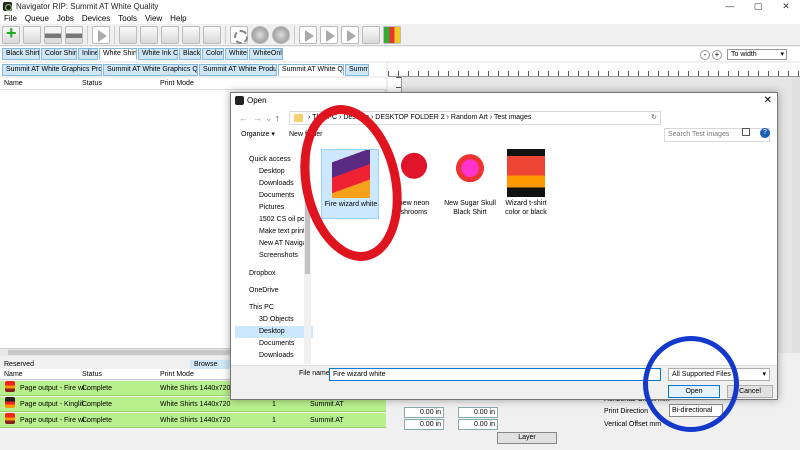 This screenshot has width=800, height=450. What do you see at coordinates (315, 373) in the screenshot?
I see `file-name-label: File name:` at bounding box center [315, 373].